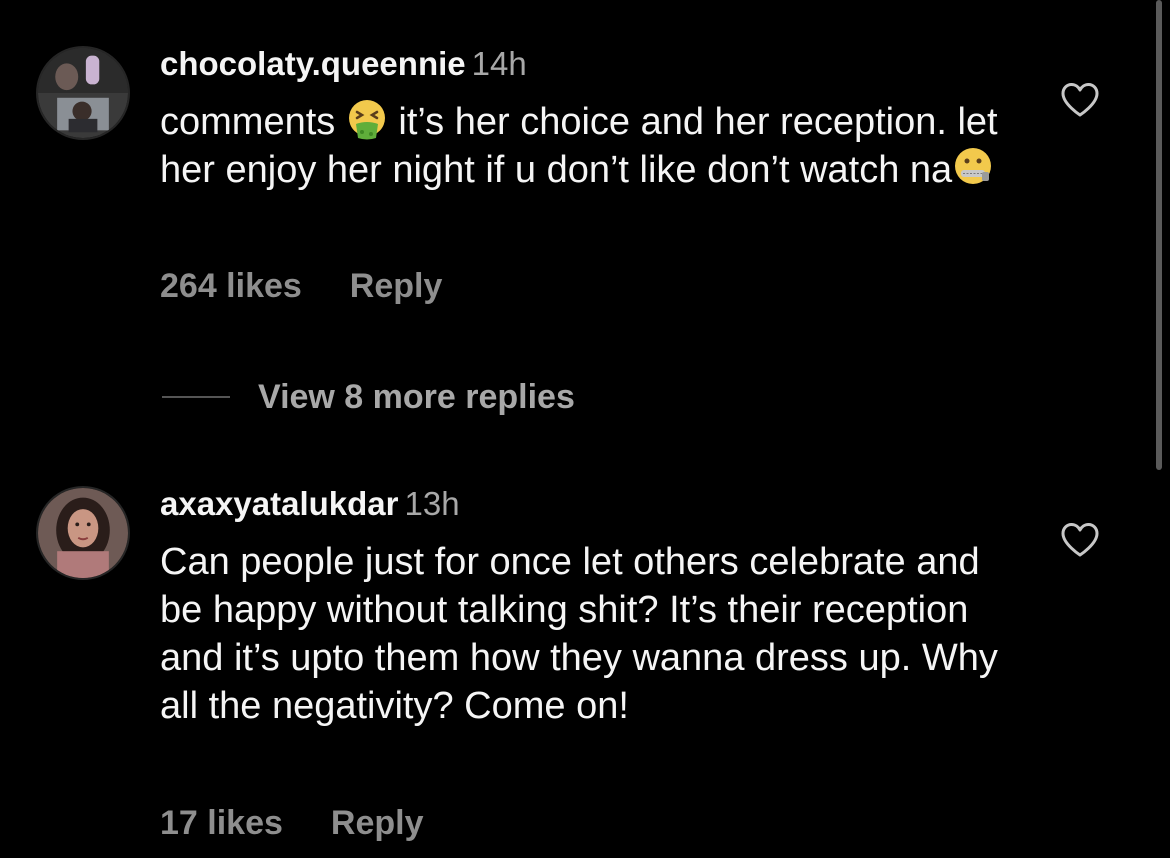 This screenshot has width=1170, height=858. I want to click on nauseated-face-icon, so click(367, 119).